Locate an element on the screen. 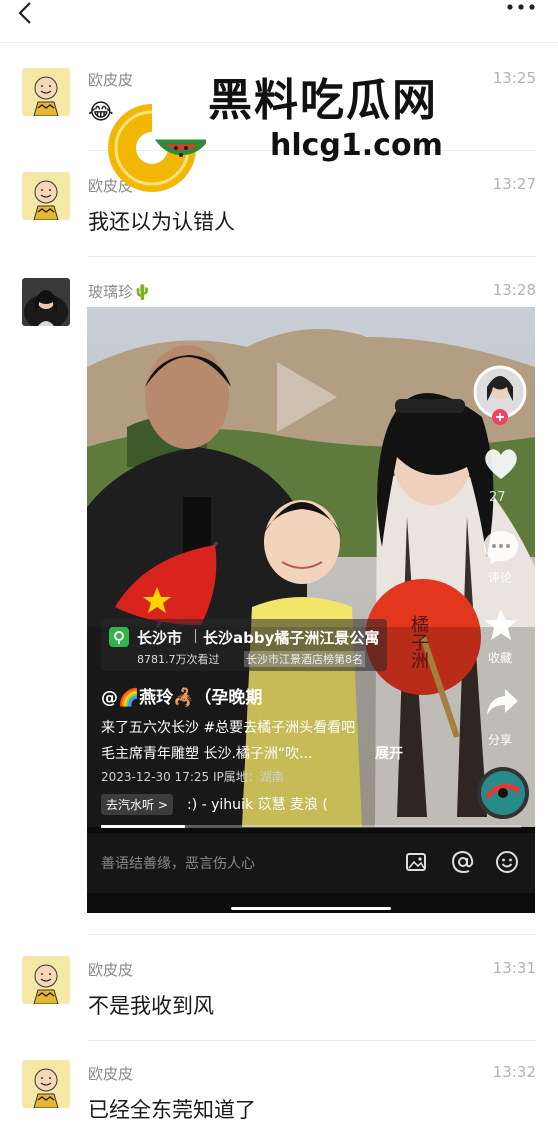 The width and height of the screenshot is (558, 1125). star-icon is located at coordinates (501, 625).